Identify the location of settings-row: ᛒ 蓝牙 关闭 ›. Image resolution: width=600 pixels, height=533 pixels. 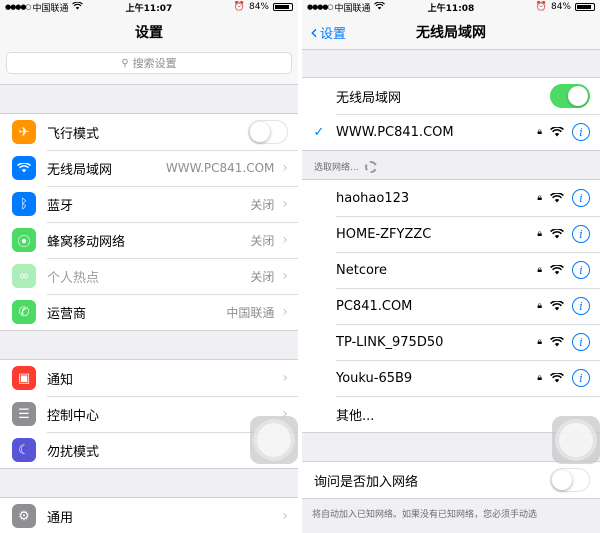
(149, 204).